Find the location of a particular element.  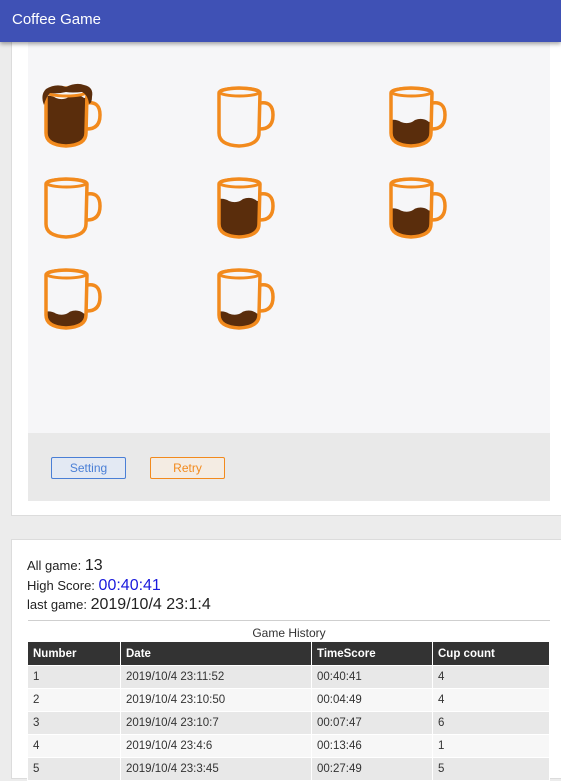

table-row: 1 2019/10/4 23:11:52 00:40:41 4 is located at coordinates (288, 677).